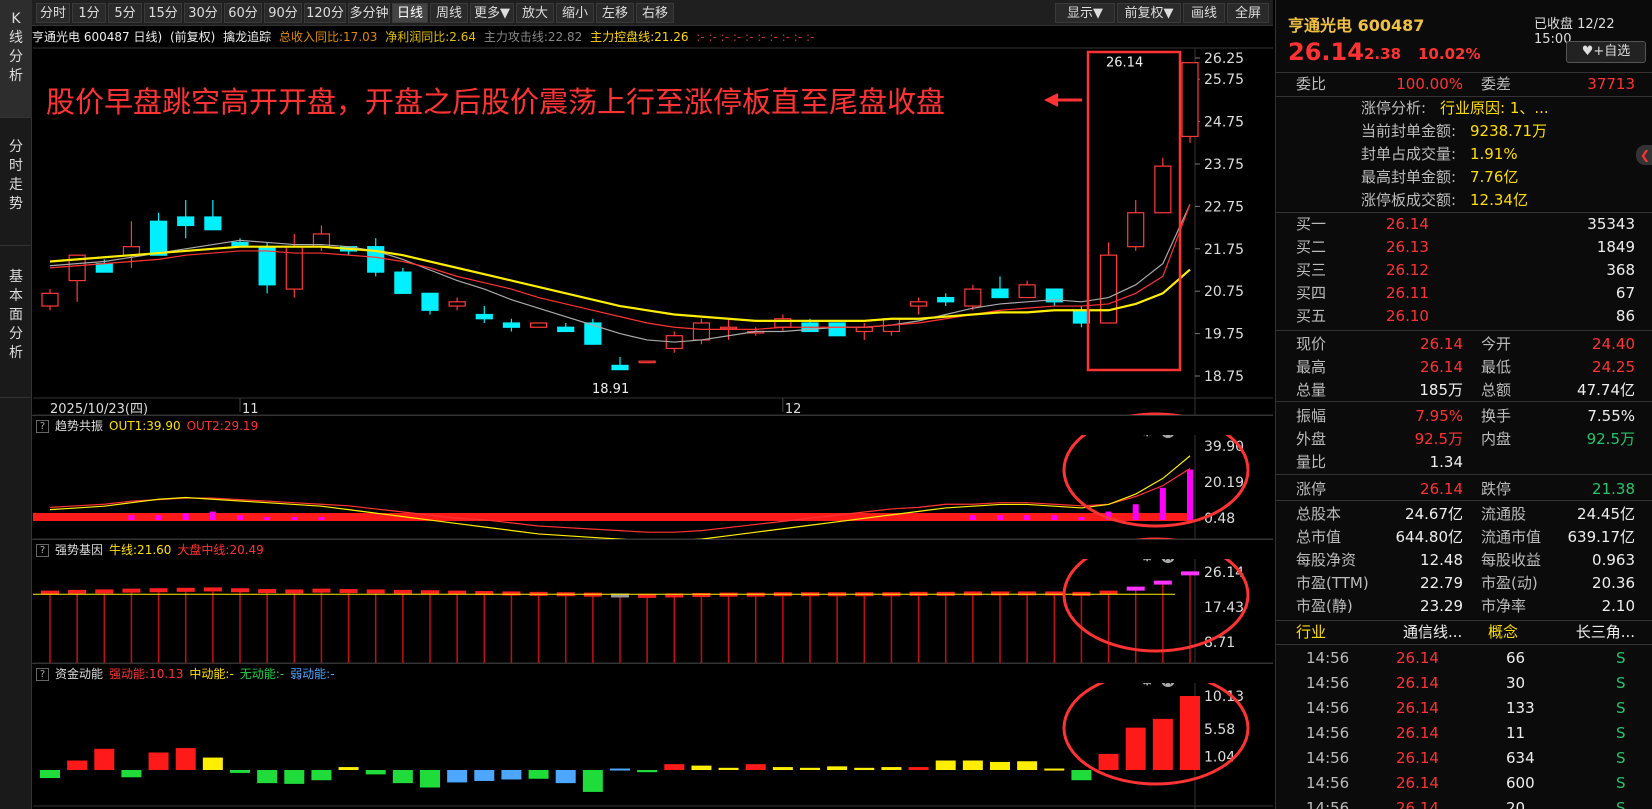 The width and height of the screenshot is (1652, 809). What do you see at coordinates (1644, 155) in the screenshot?
I see `collapse-arrow-icon: ❮` at bounding box center [1644, 155].